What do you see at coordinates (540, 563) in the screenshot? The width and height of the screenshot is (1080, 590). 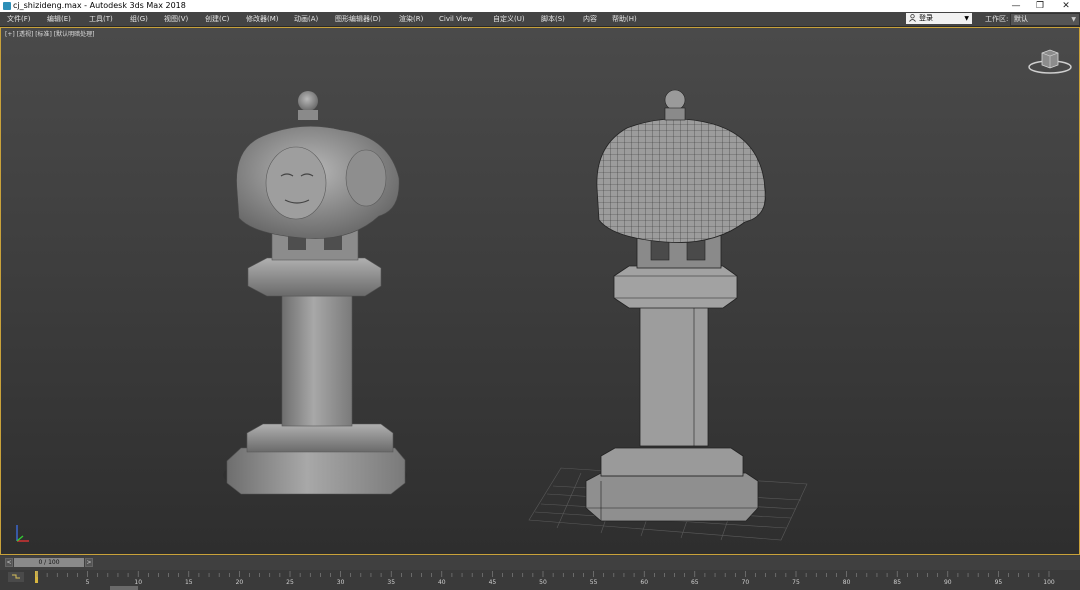 I see `time-slider: < 0 / 100 >` at bounding box center [540, 563].